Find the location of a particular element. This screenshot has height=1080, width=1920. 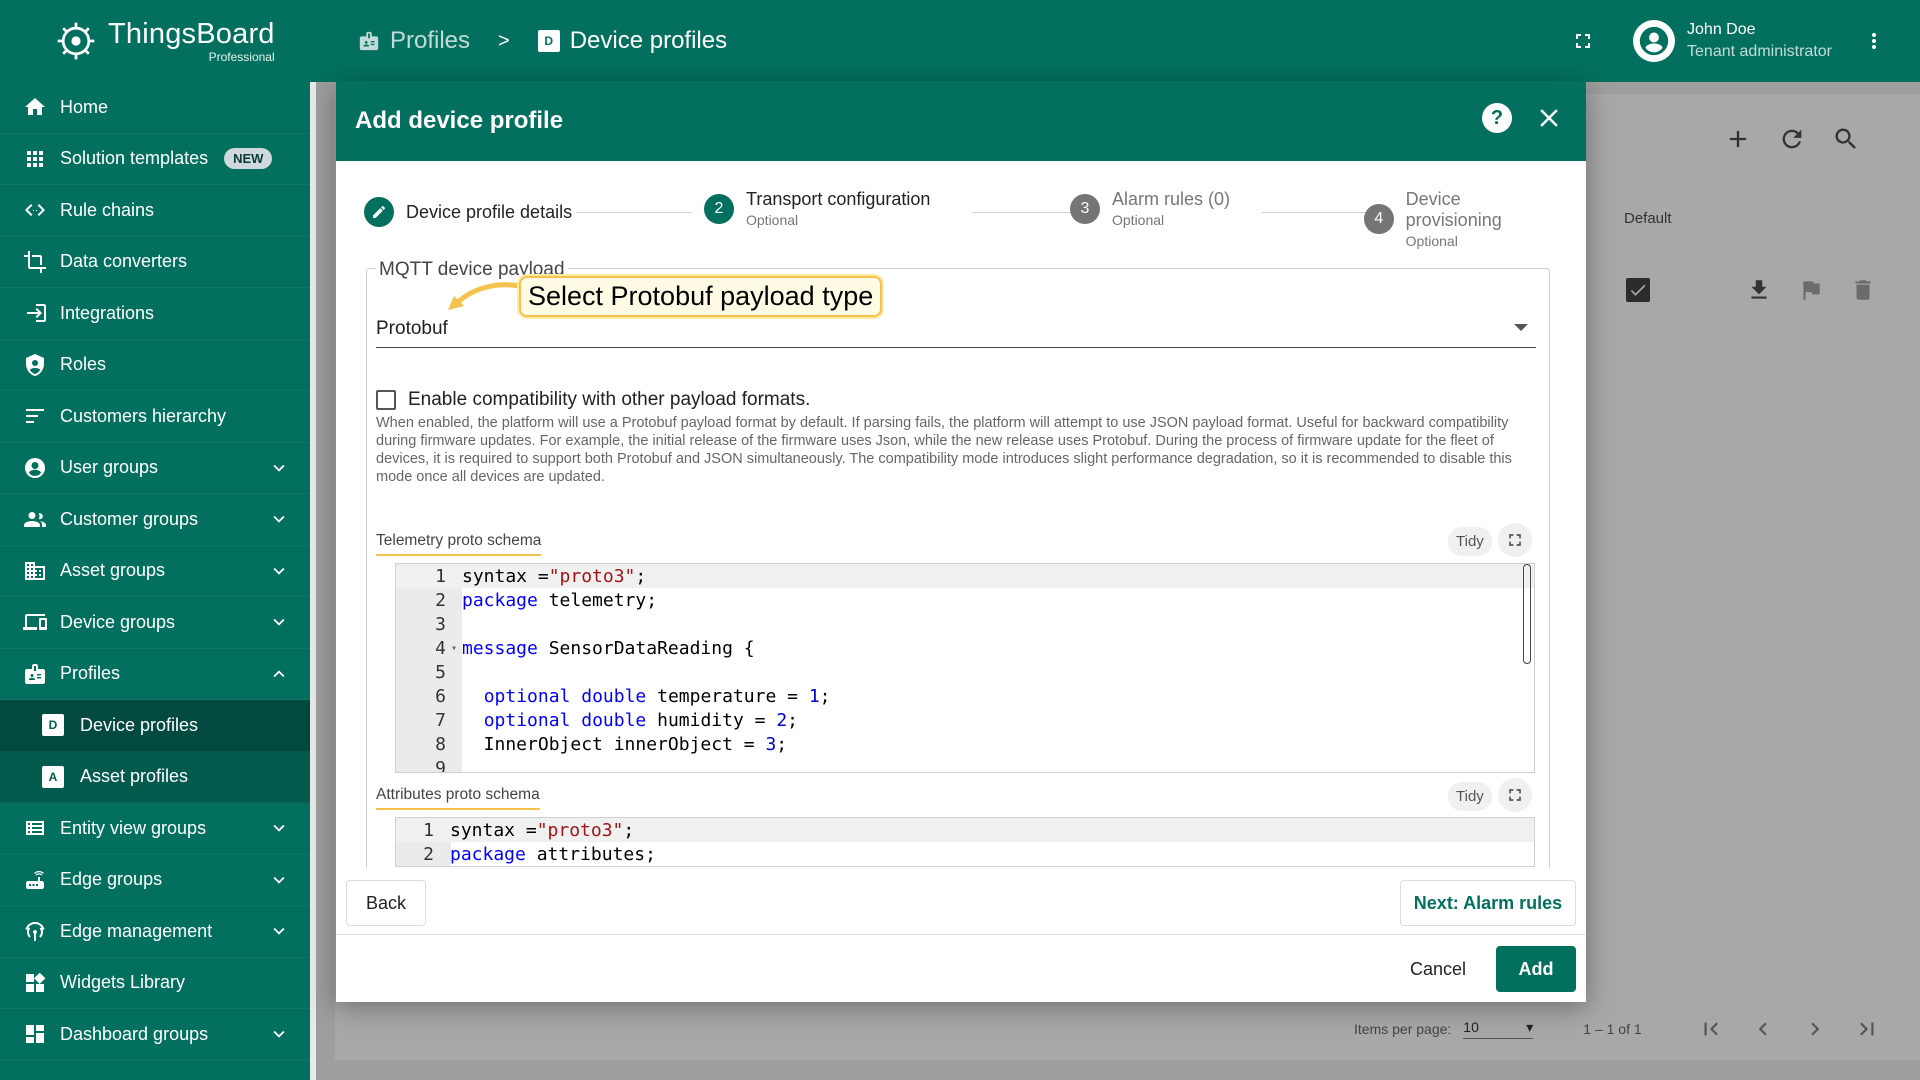

sidebar-item-integrations: Integrations is located at coordinates (155, 314).